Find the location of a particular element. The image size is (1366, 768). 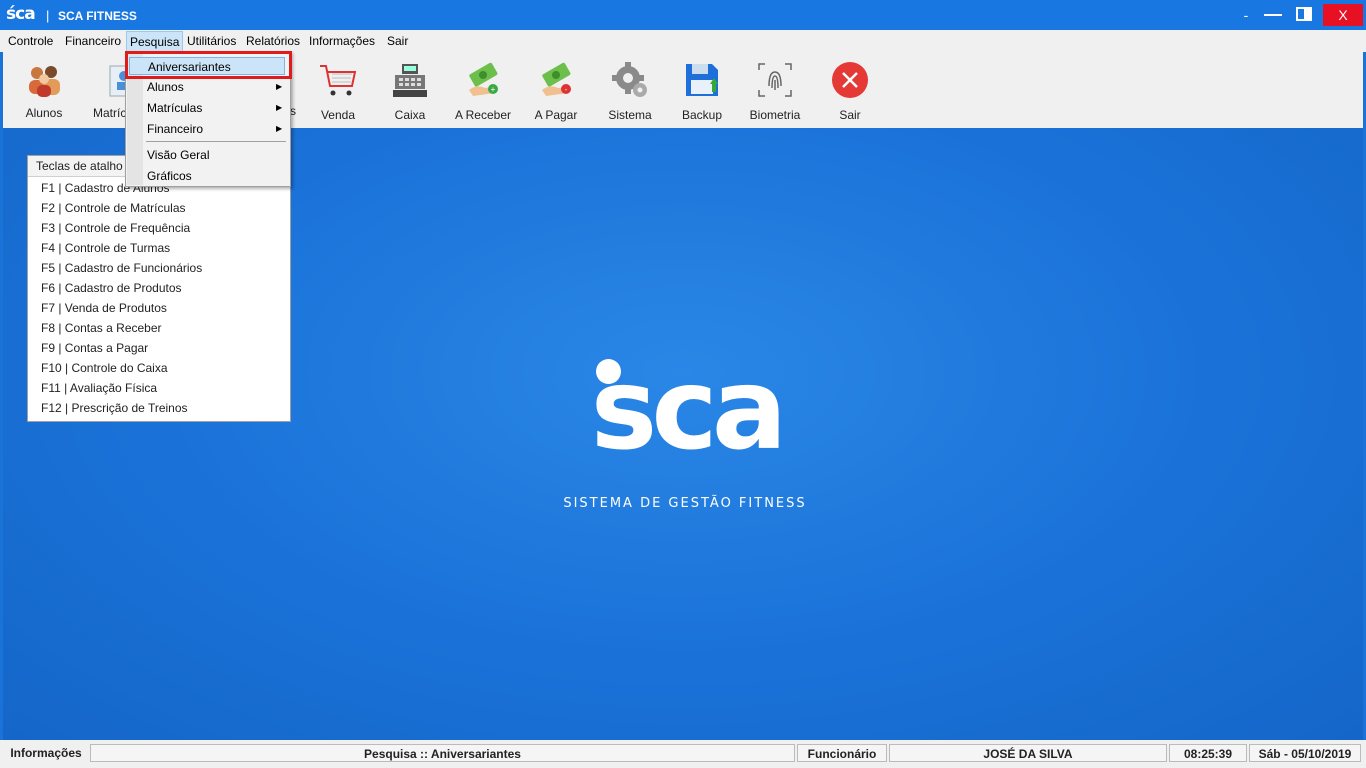

shortcut-item: F5 | Cadastro de Funcionários is located at coordinates (122, 268).